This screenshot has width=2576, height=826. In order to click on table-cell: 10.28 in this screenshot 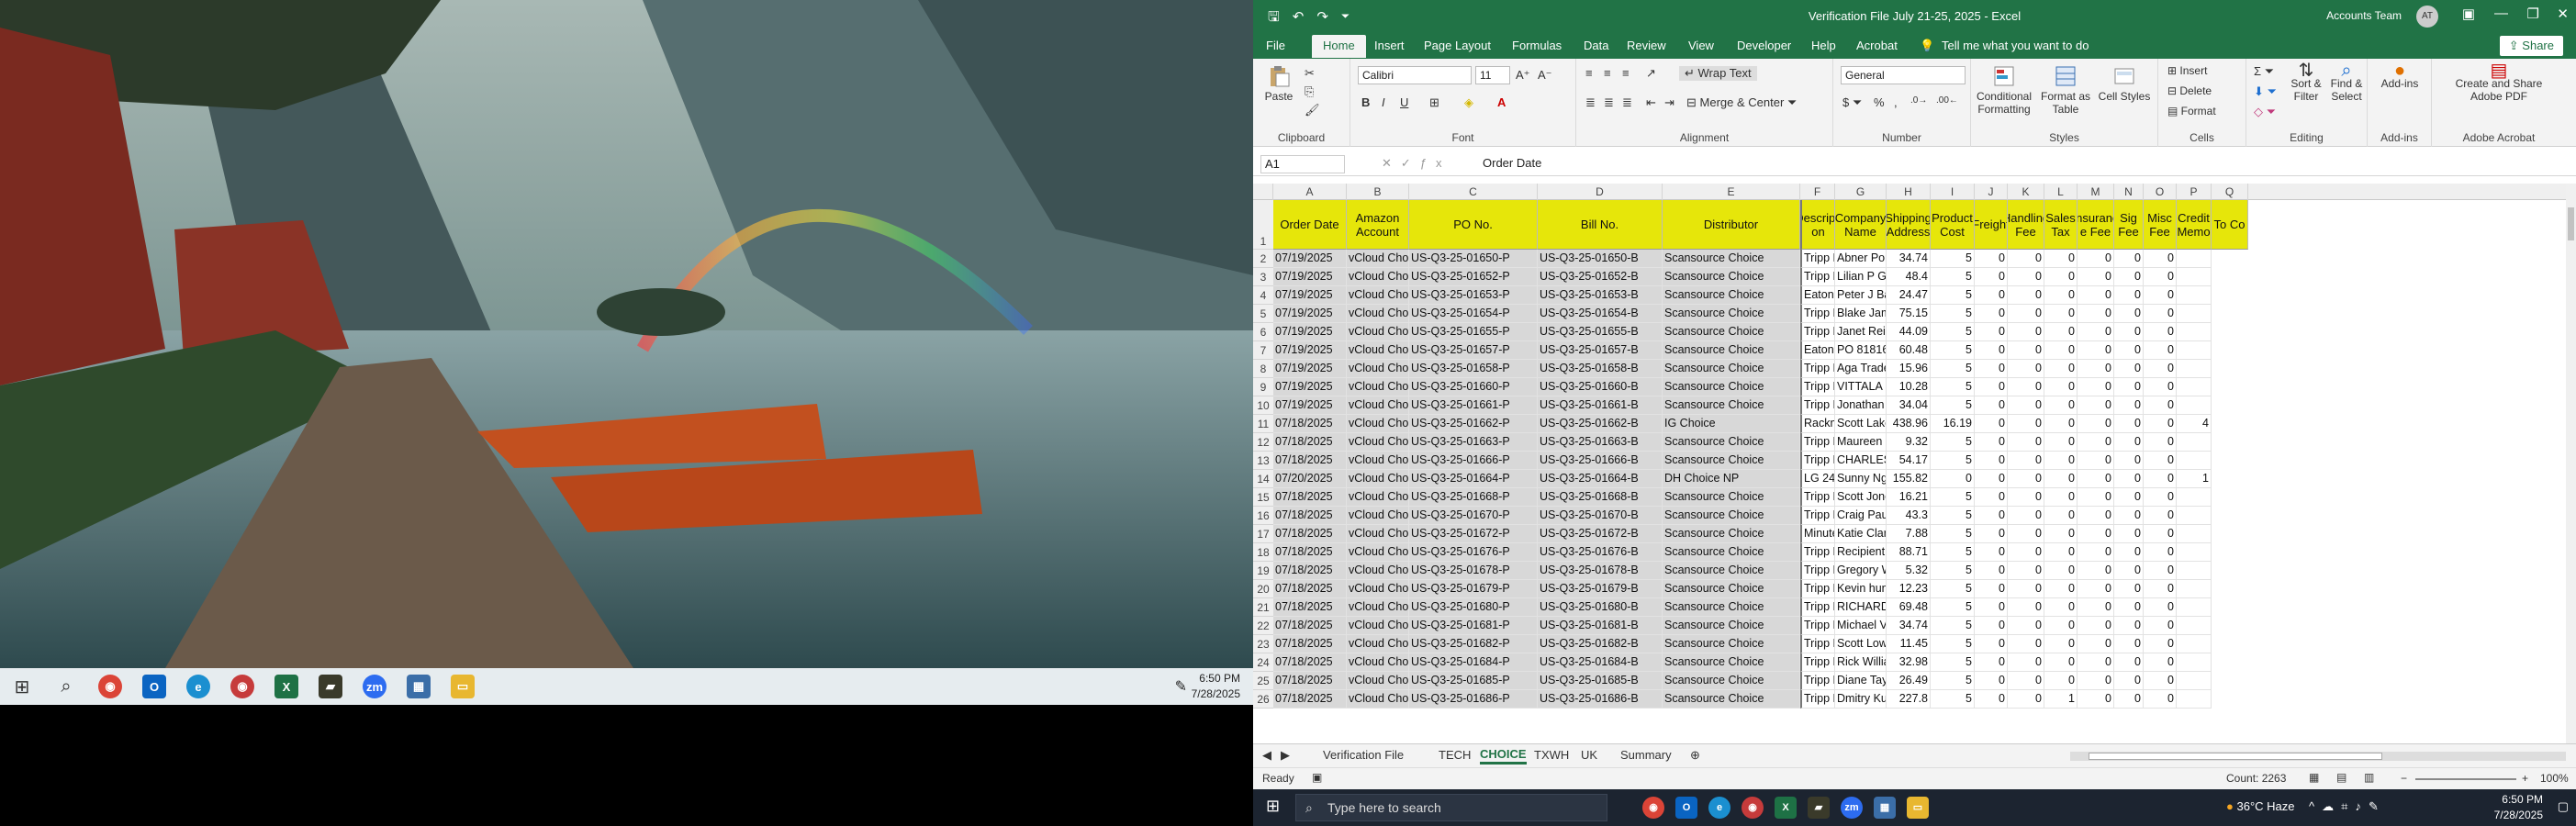, I will do `click(1909, 387)`.